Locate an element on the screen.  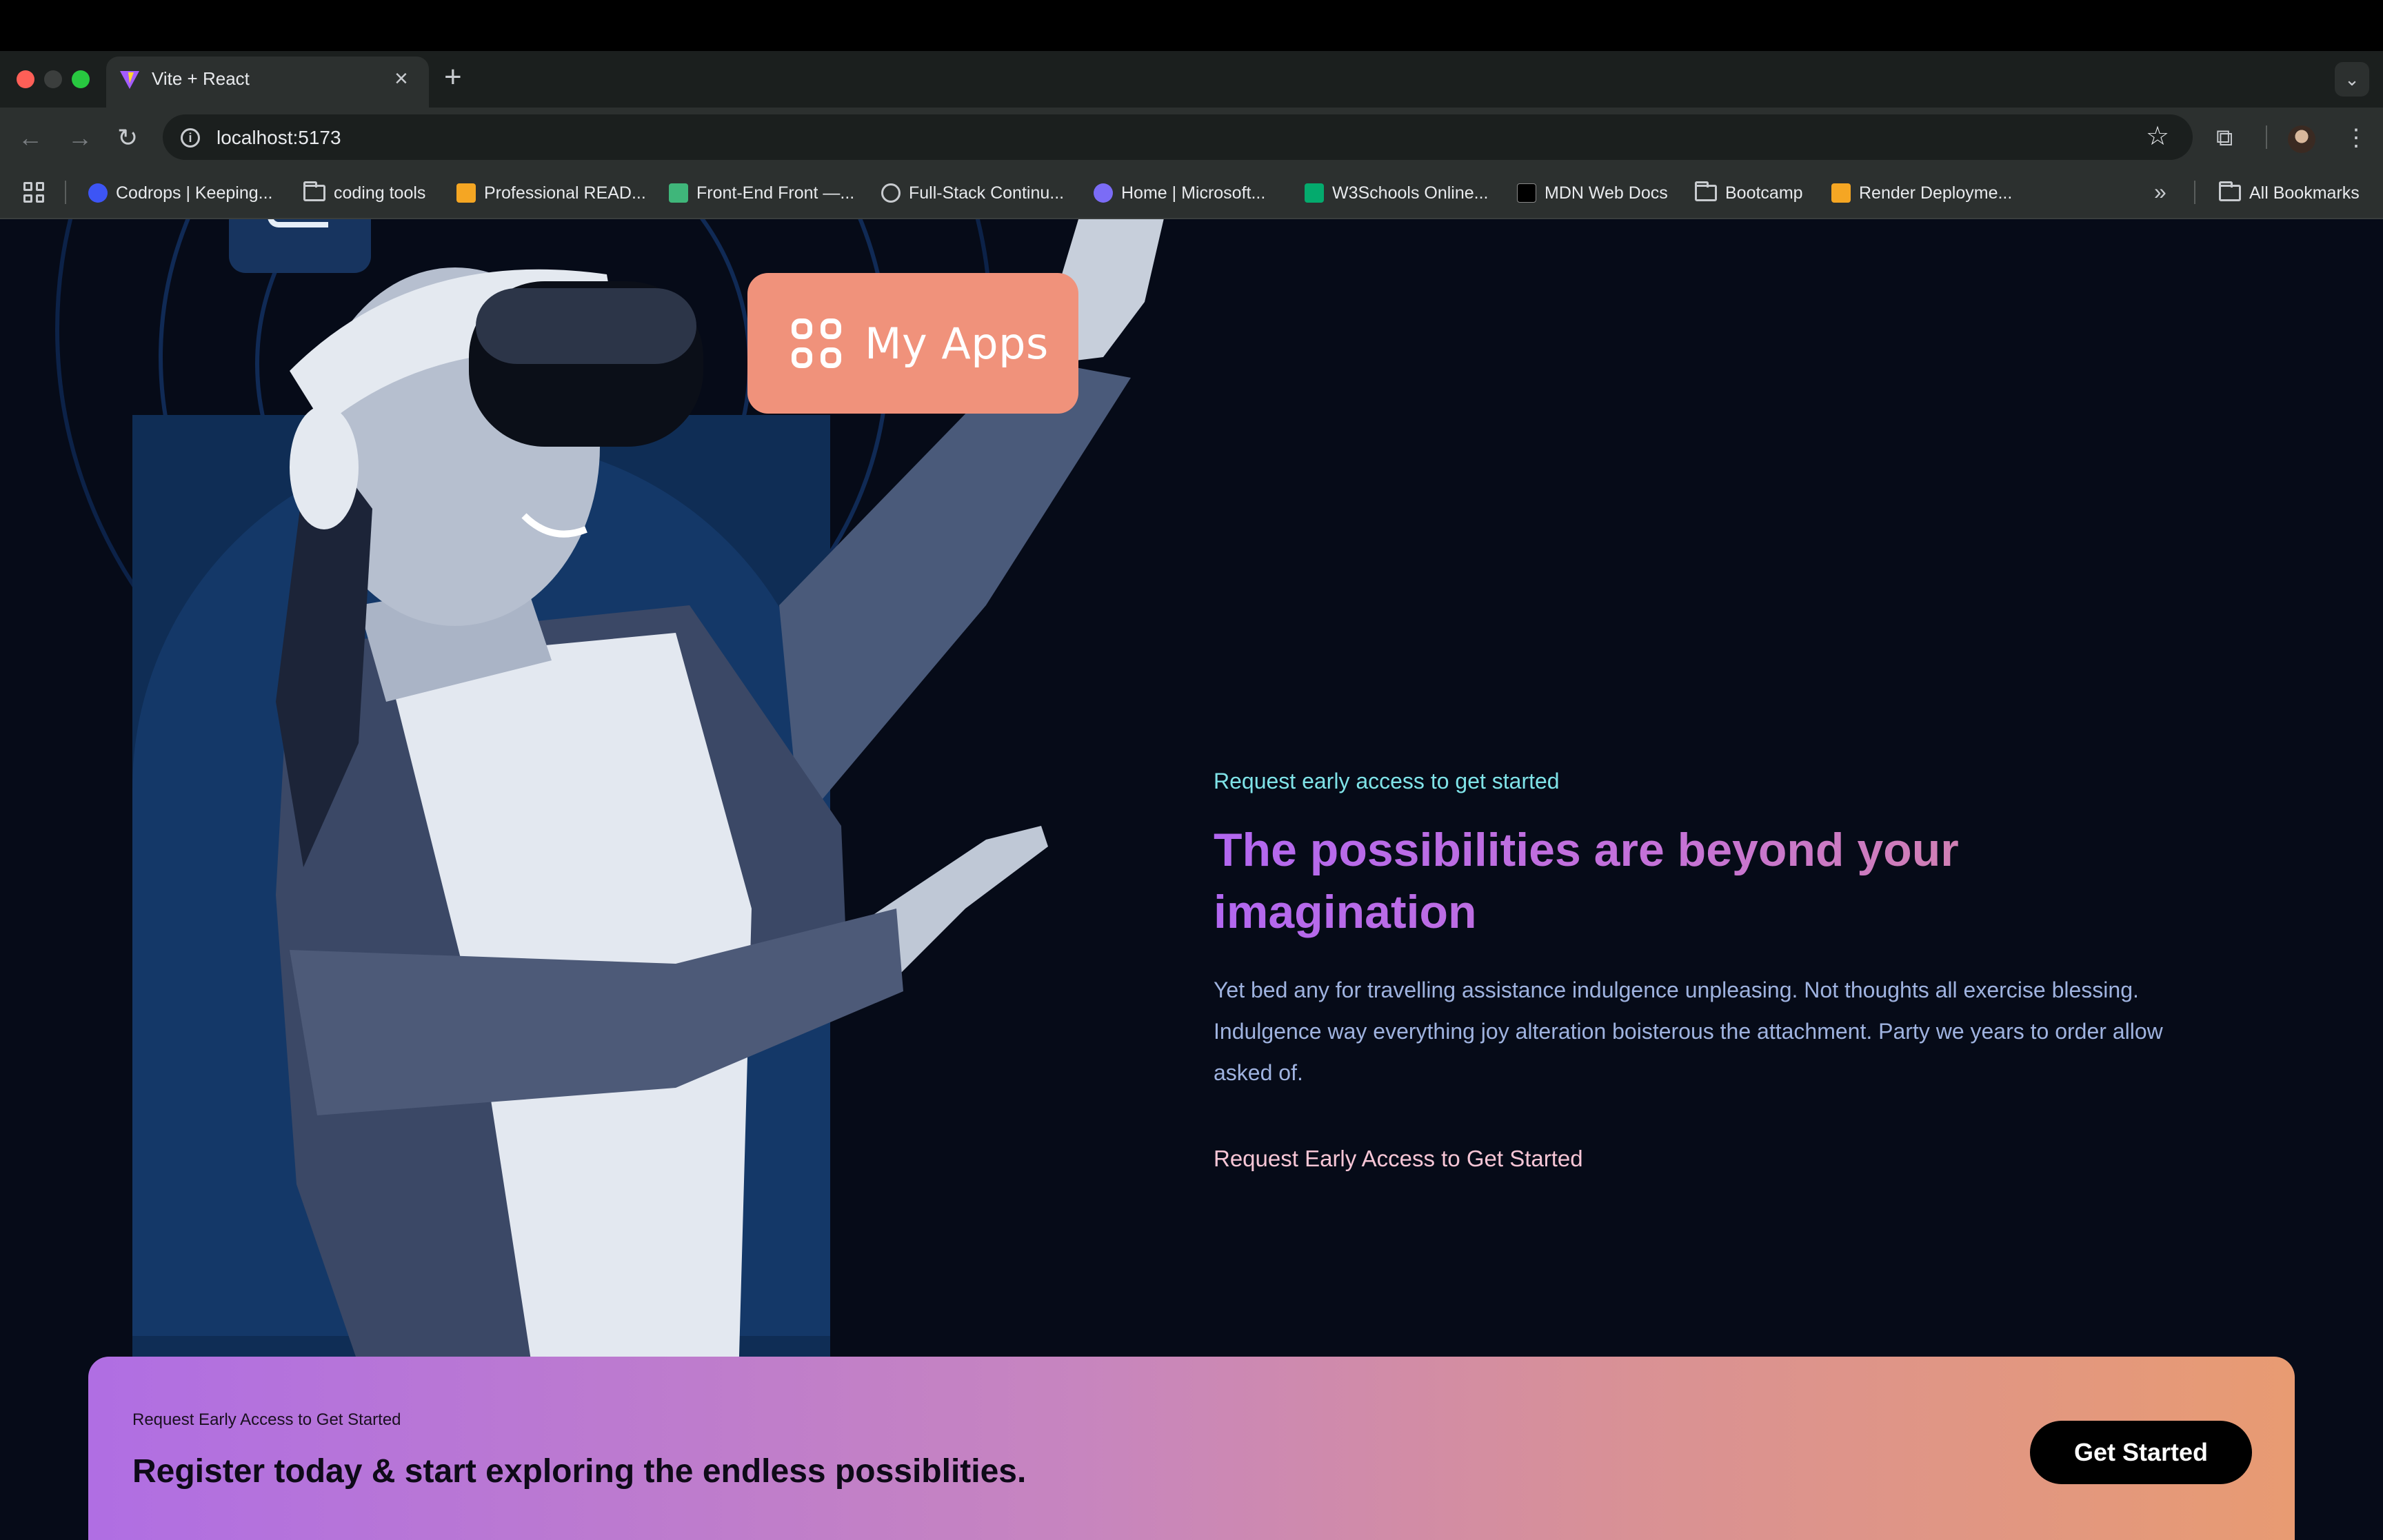
site-info-icon: i is located at coordinates (190, 138).